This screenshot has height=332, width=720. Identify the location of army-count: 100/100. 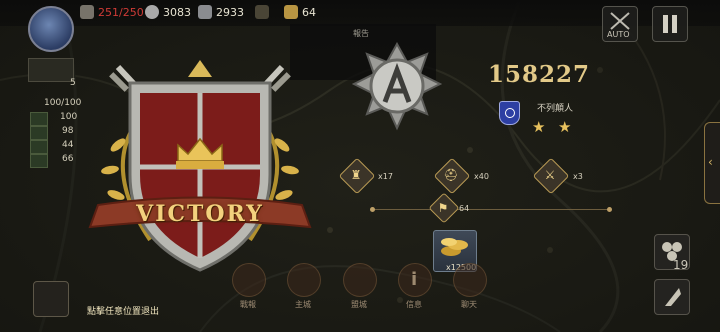
(63, 103).